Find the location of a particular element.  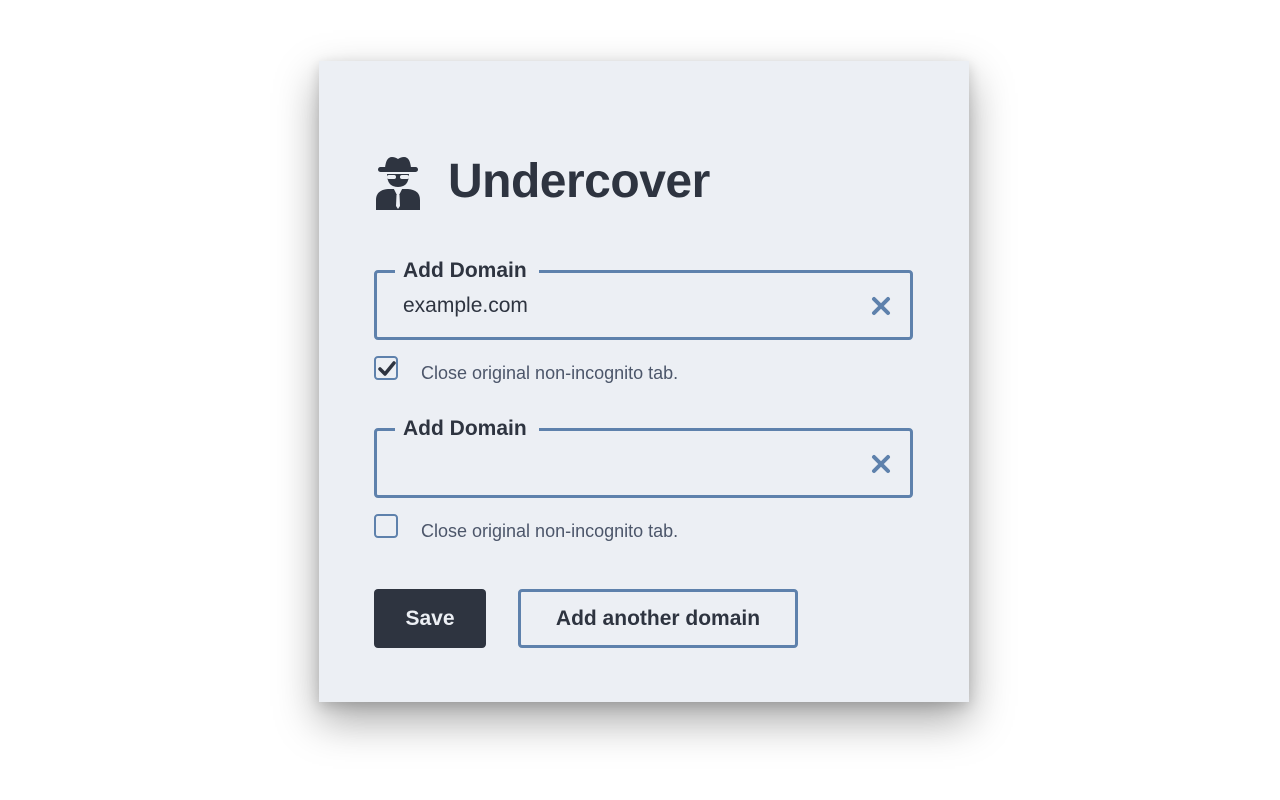

save-button: Save is located at coordinates (430, 618).